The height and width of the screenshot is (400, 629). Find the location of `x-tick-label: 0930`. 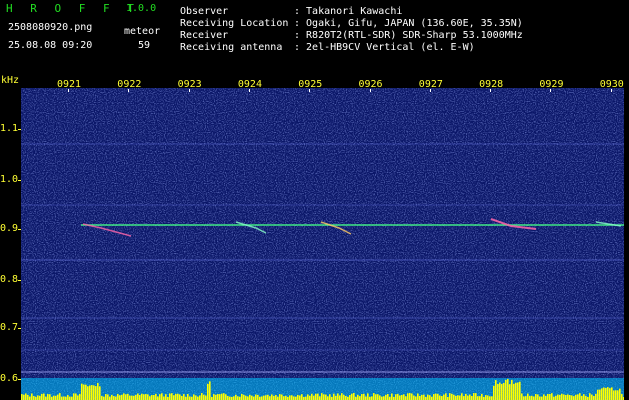

x-tick-label: 0930 is located at coordinates (611, 84).